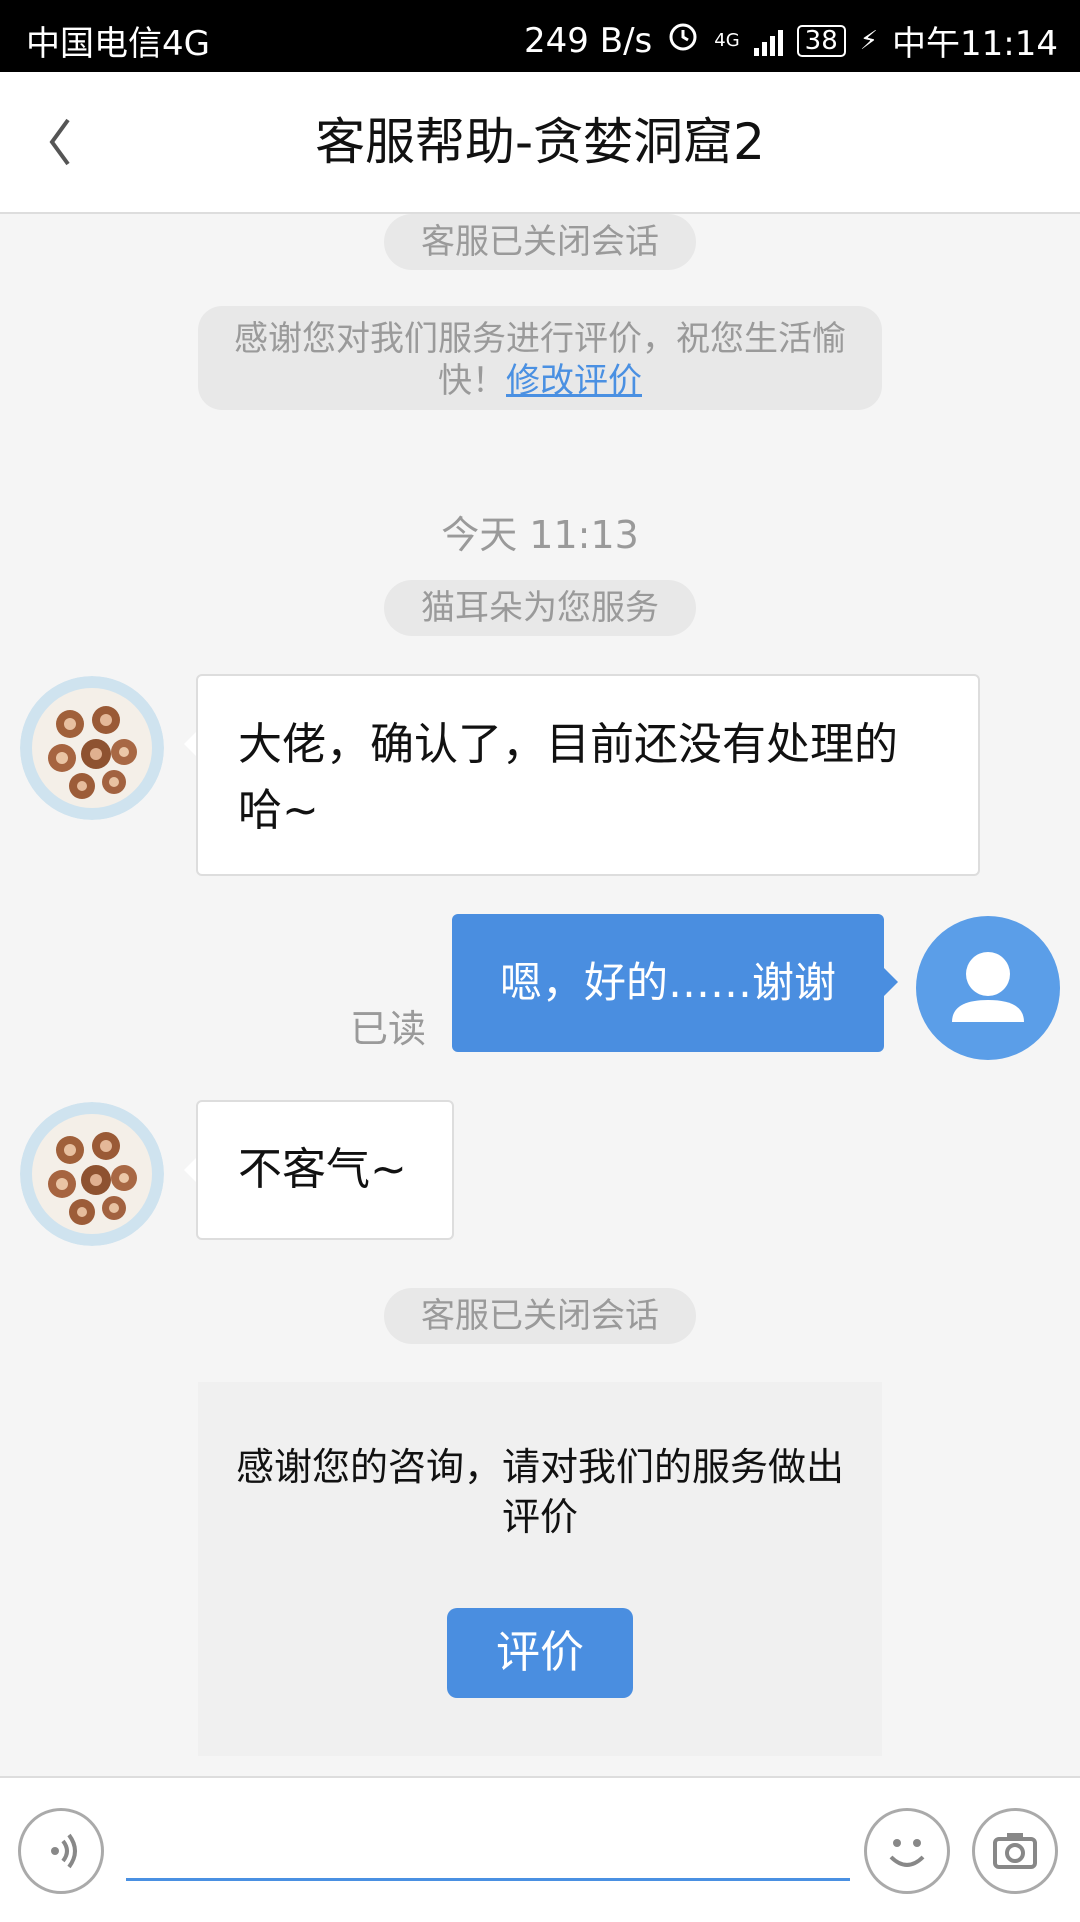  I want to click on user-message-bubble: 嗯，好的……谢谢, so click(668, 983).